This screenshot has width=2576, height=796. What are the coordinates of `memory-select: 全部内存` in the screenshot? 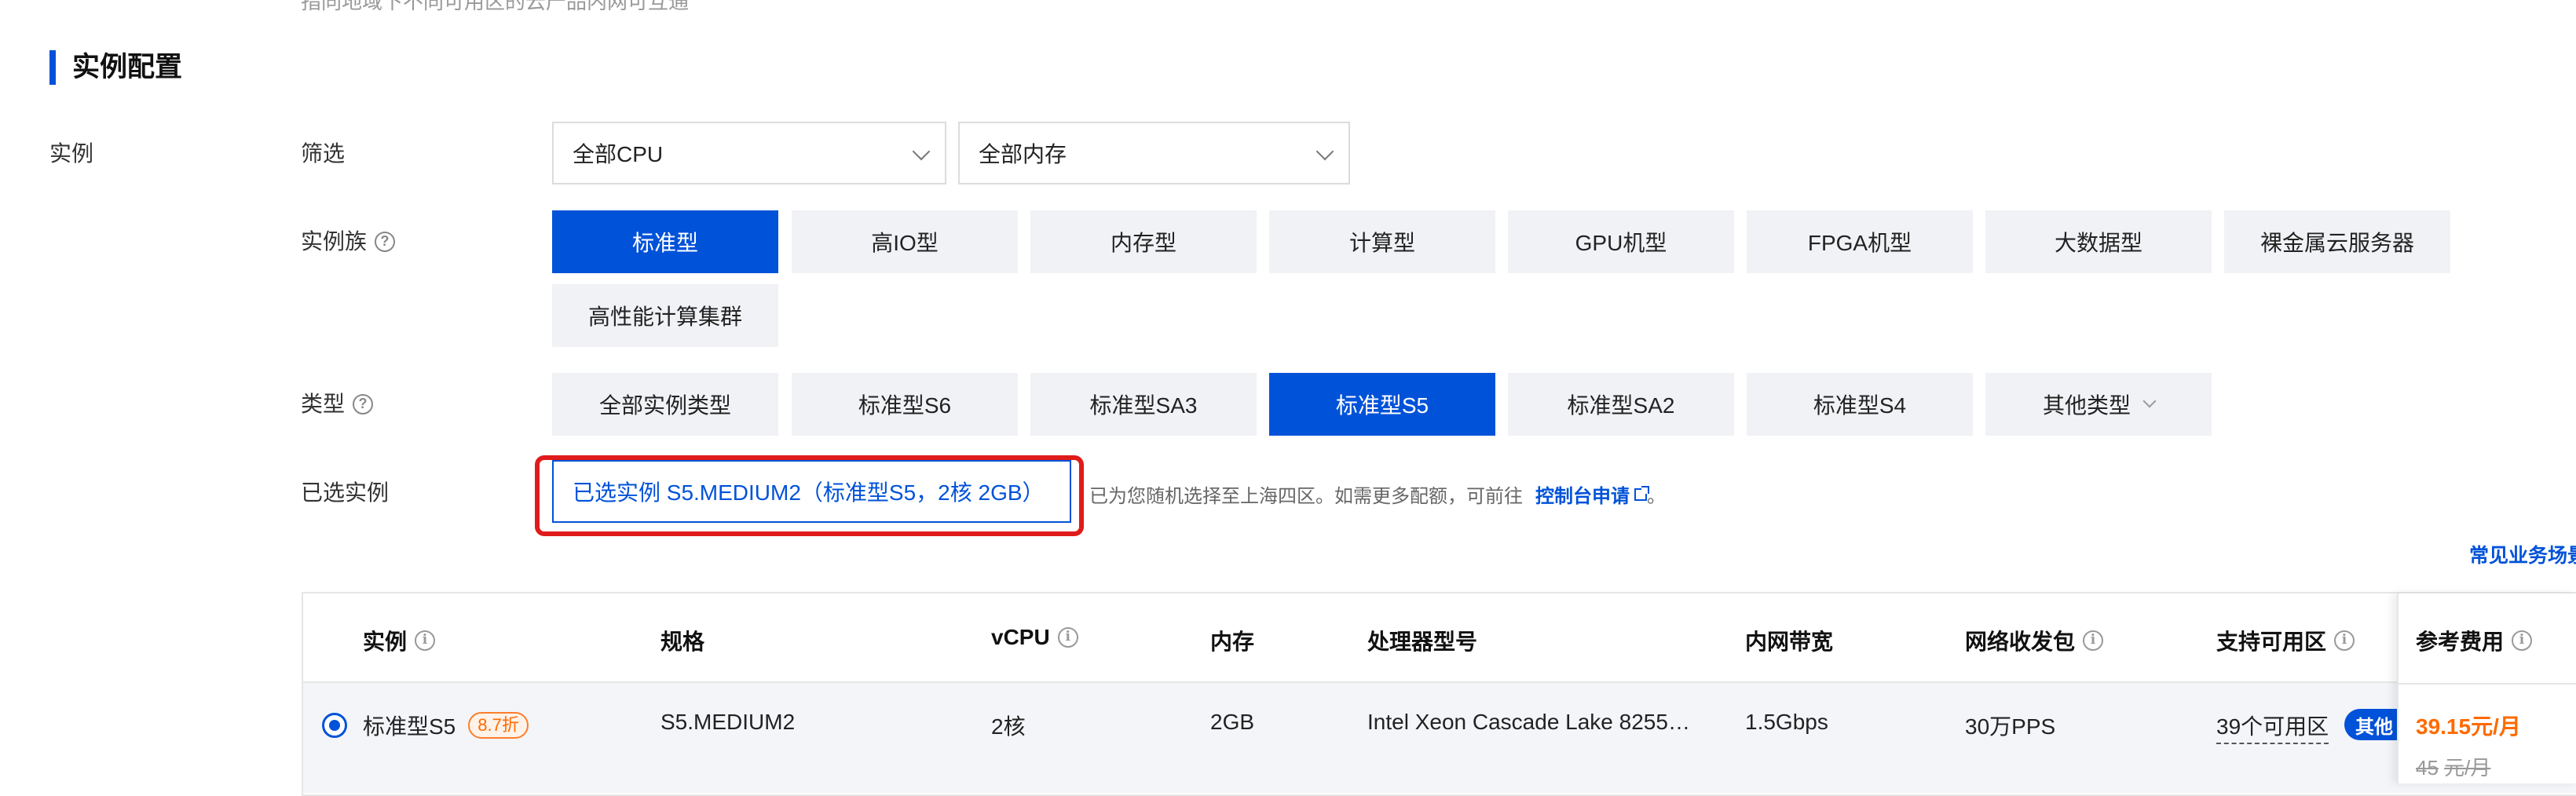 It's located at (1154, 153).